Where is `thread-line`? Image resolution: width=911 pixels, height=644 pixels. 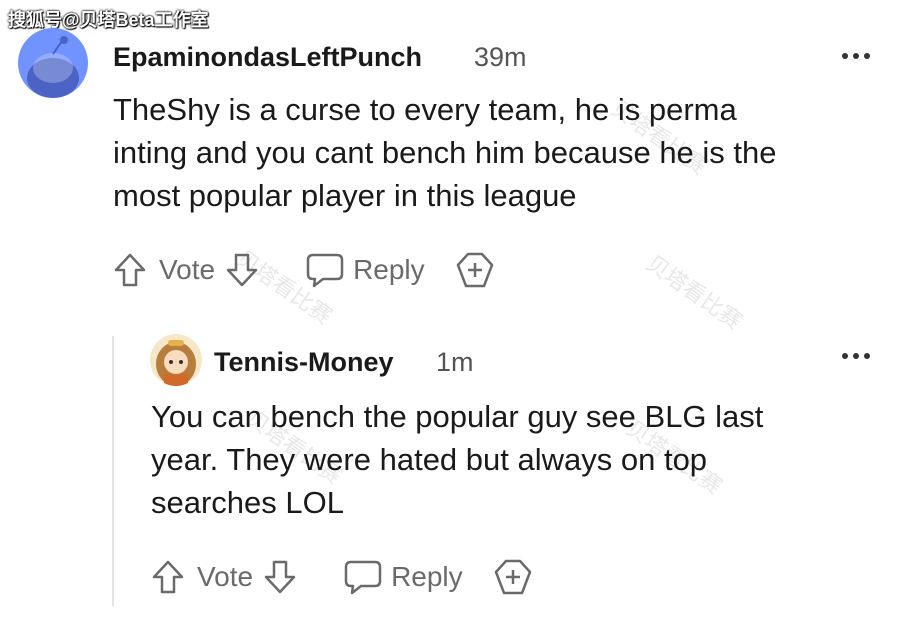
thread-line is located at coordinates (113, 471).